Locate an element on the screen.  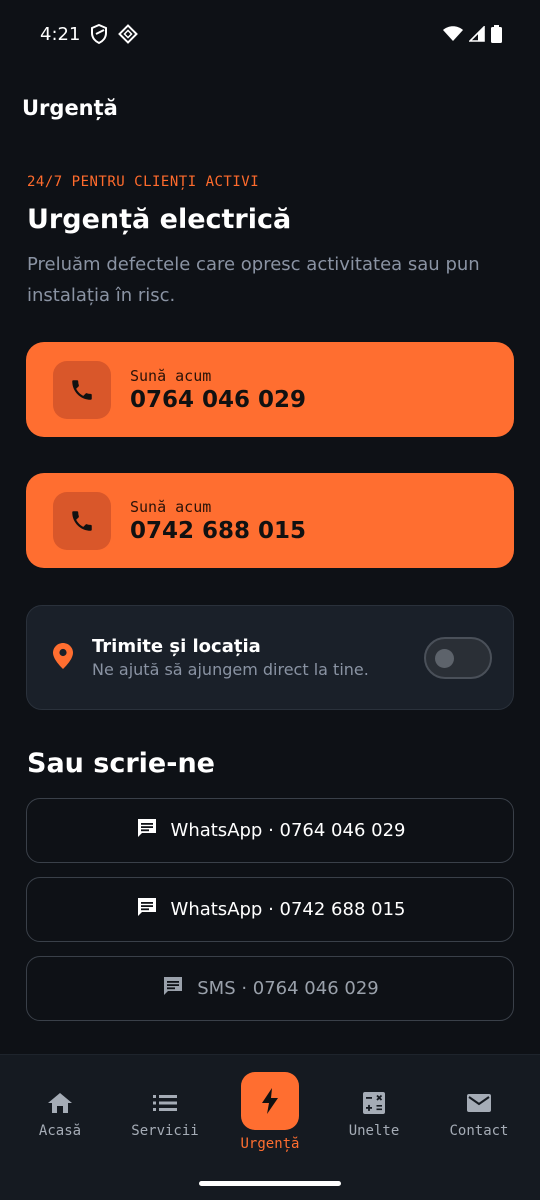
whatsapp-label: WhatsApp · 0742 688 015 is located at coordinates (288, 909).